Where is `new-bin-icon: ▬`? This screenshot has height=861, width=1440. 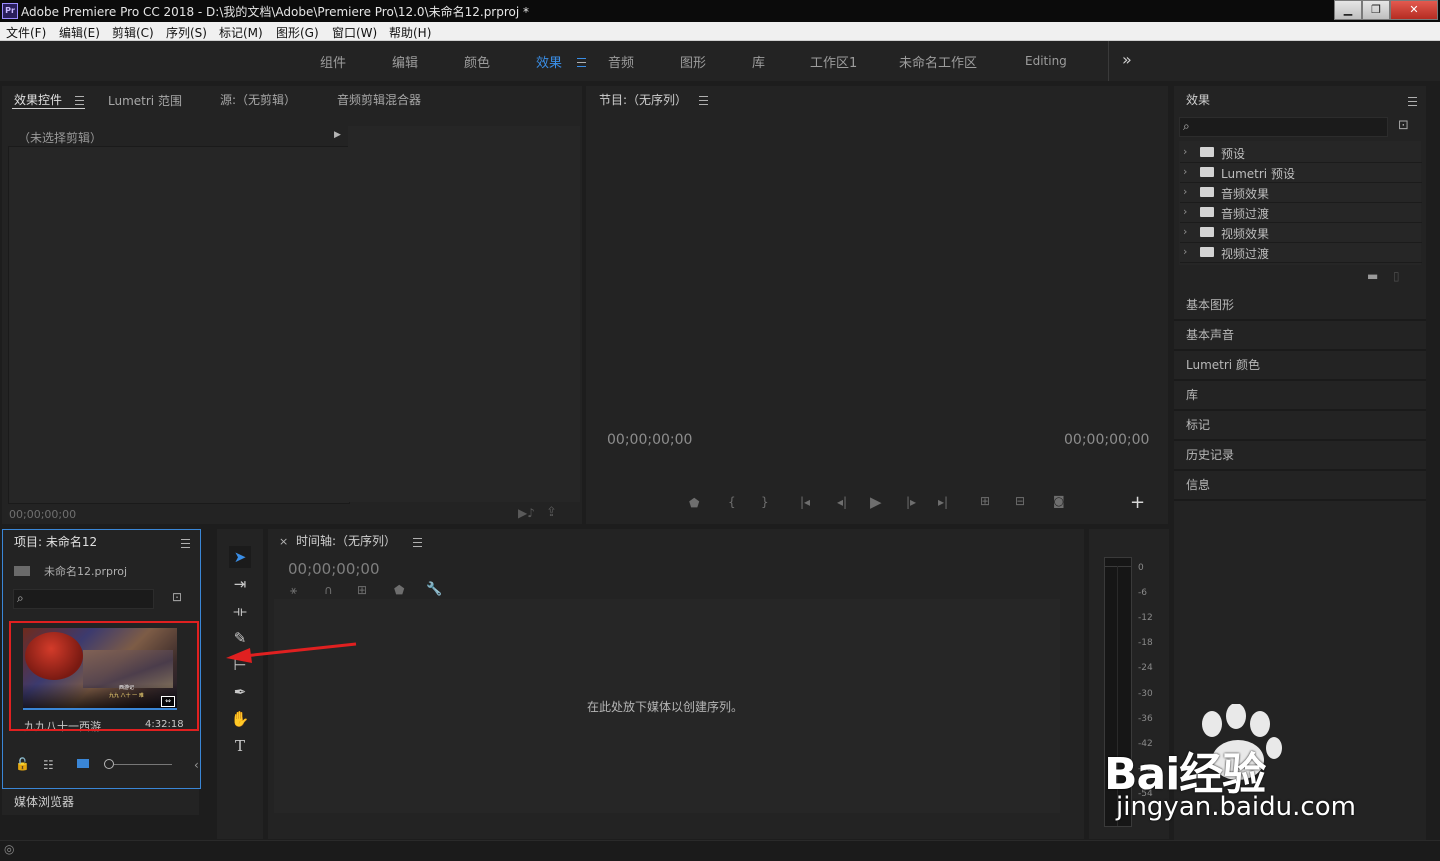
new-bin-icon: ▬ is located at coordinates (1372, 276).